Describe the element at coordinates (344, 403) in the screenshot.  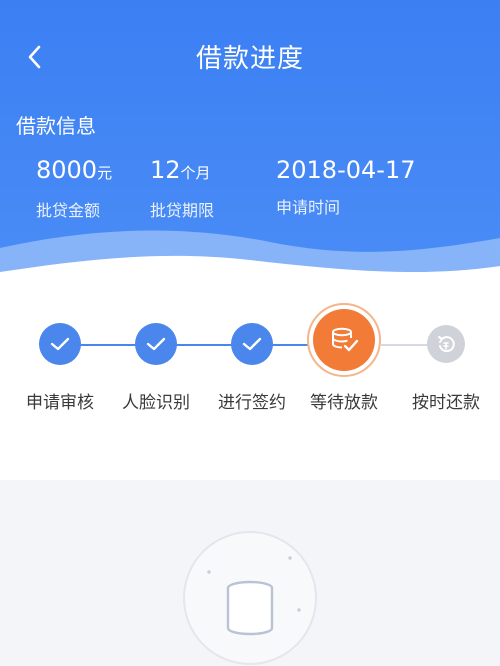
I see `step-label: 等待放款` at that location.